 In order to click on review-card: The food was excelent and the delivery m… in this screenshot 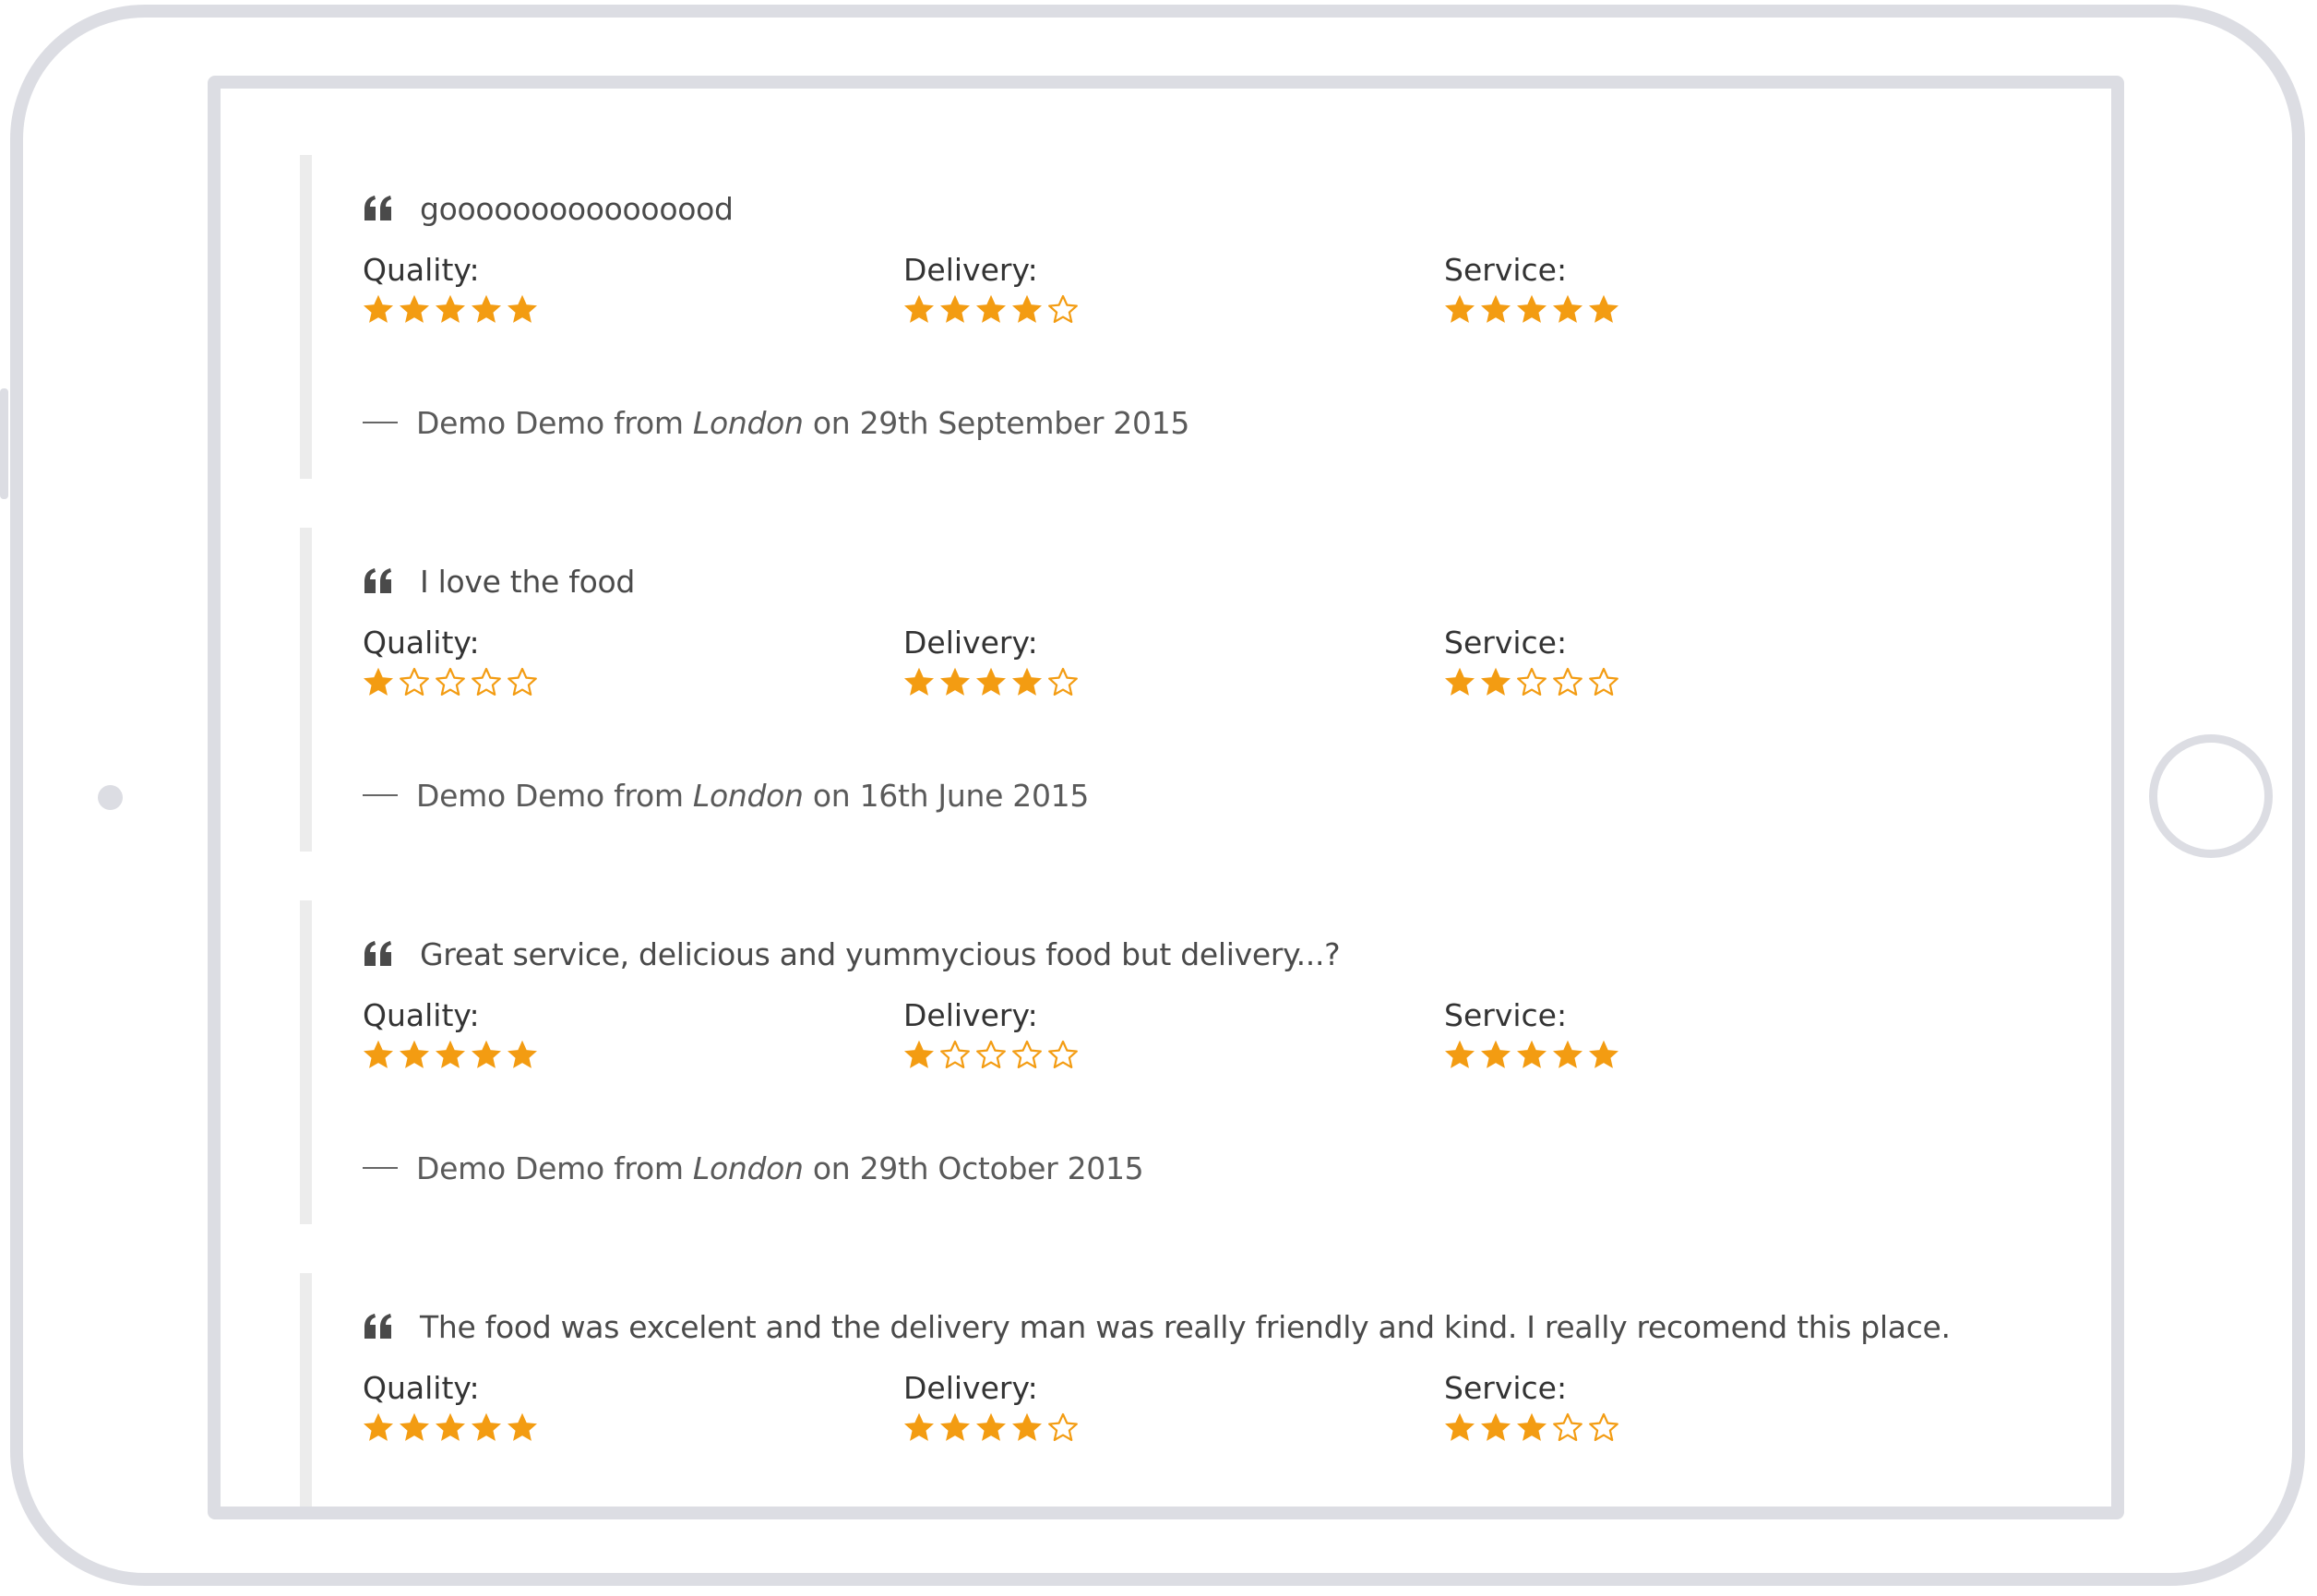, I will do `click(1177, 1390)`.